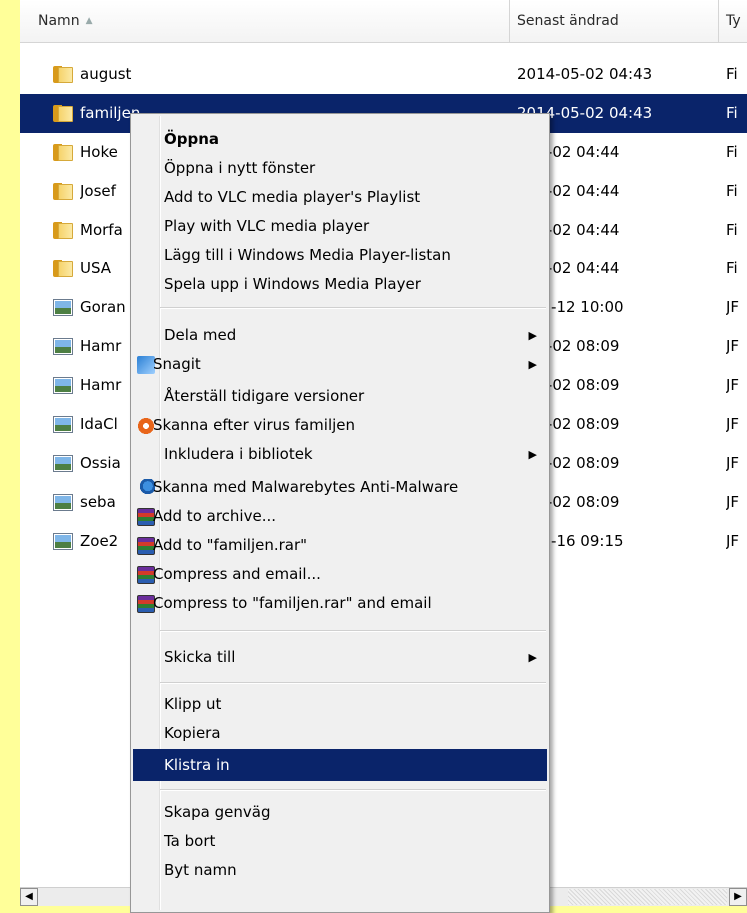 The image size is (747, 913). I want to click on column-header-type: Ty, so click(733, 21).